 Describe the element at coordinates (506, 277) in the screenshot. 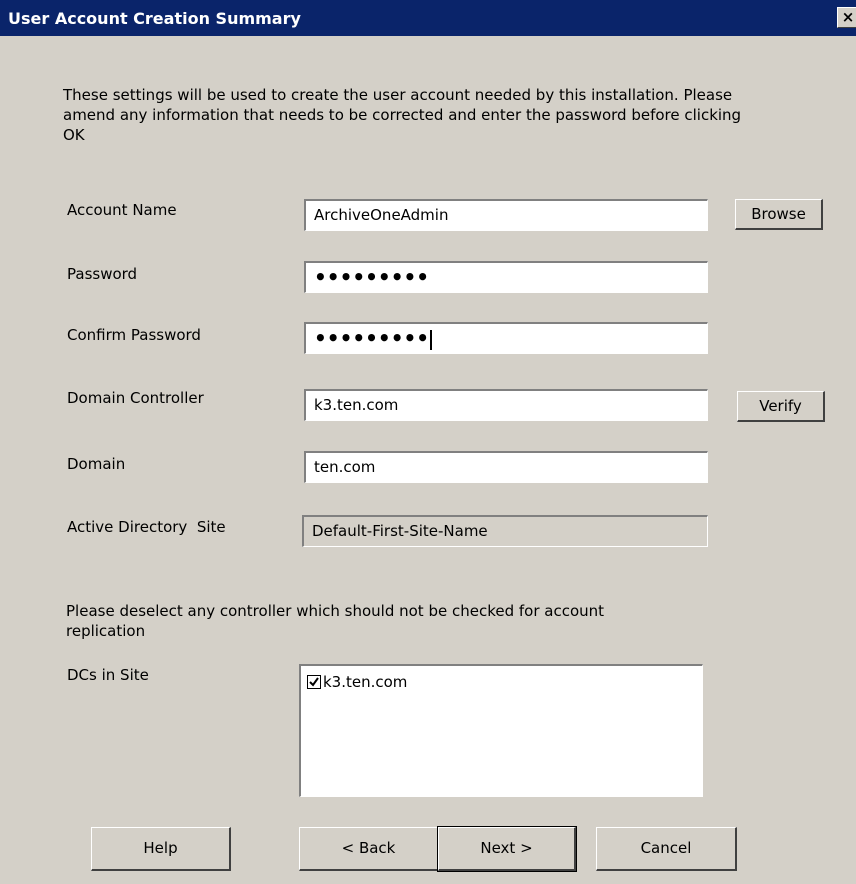

I see `password-field: •••••••••` at that location.